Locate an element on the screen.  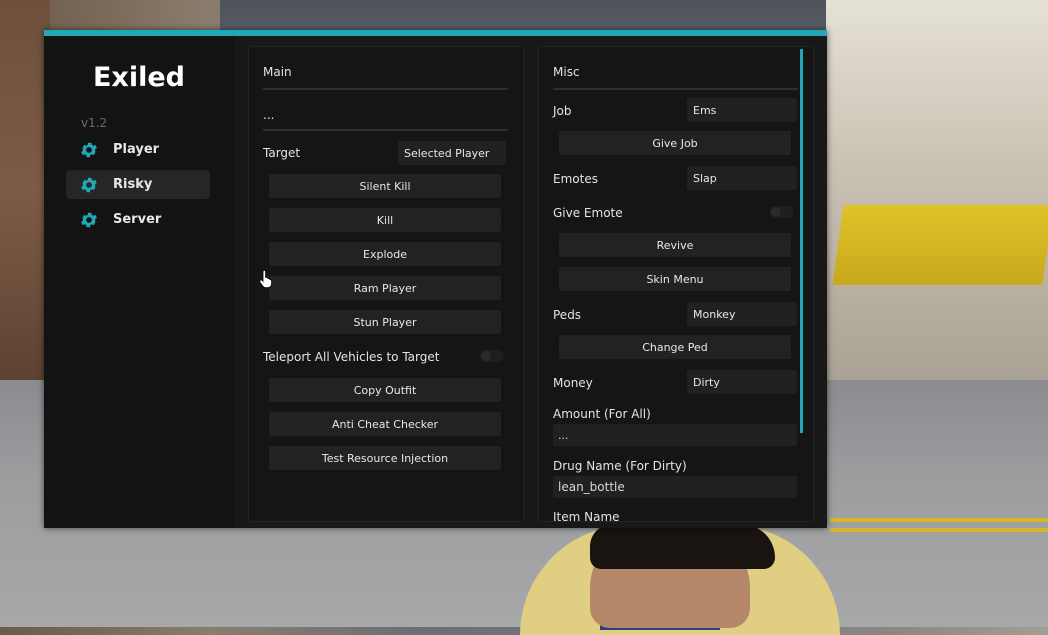
sidebar-item-player: Player is located at coordinates (138, 149).